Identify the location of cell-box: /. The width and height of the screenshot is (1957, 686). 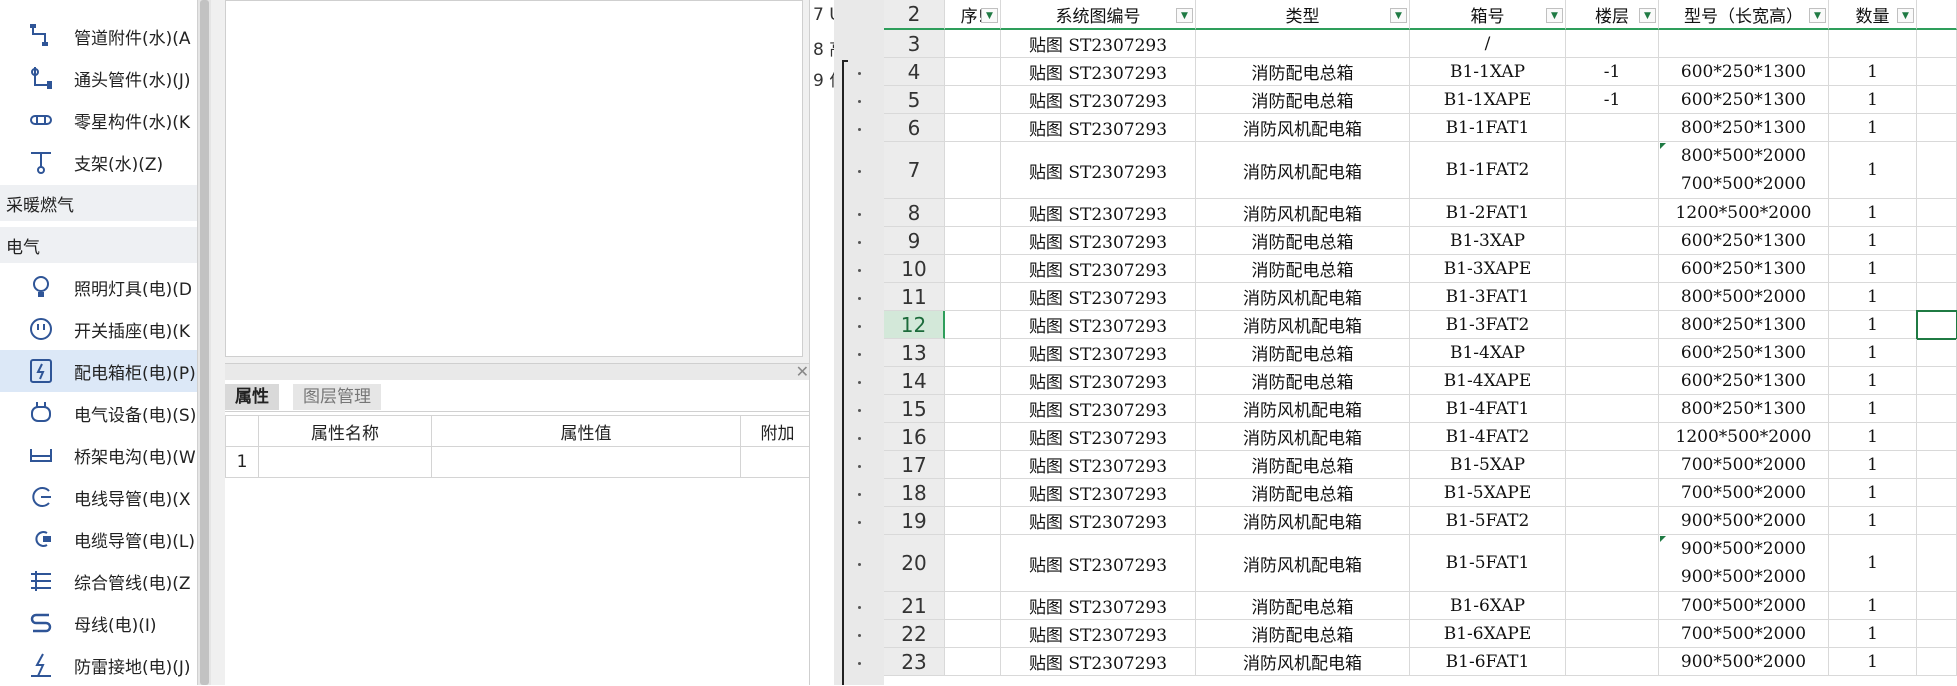
(1488, 44).